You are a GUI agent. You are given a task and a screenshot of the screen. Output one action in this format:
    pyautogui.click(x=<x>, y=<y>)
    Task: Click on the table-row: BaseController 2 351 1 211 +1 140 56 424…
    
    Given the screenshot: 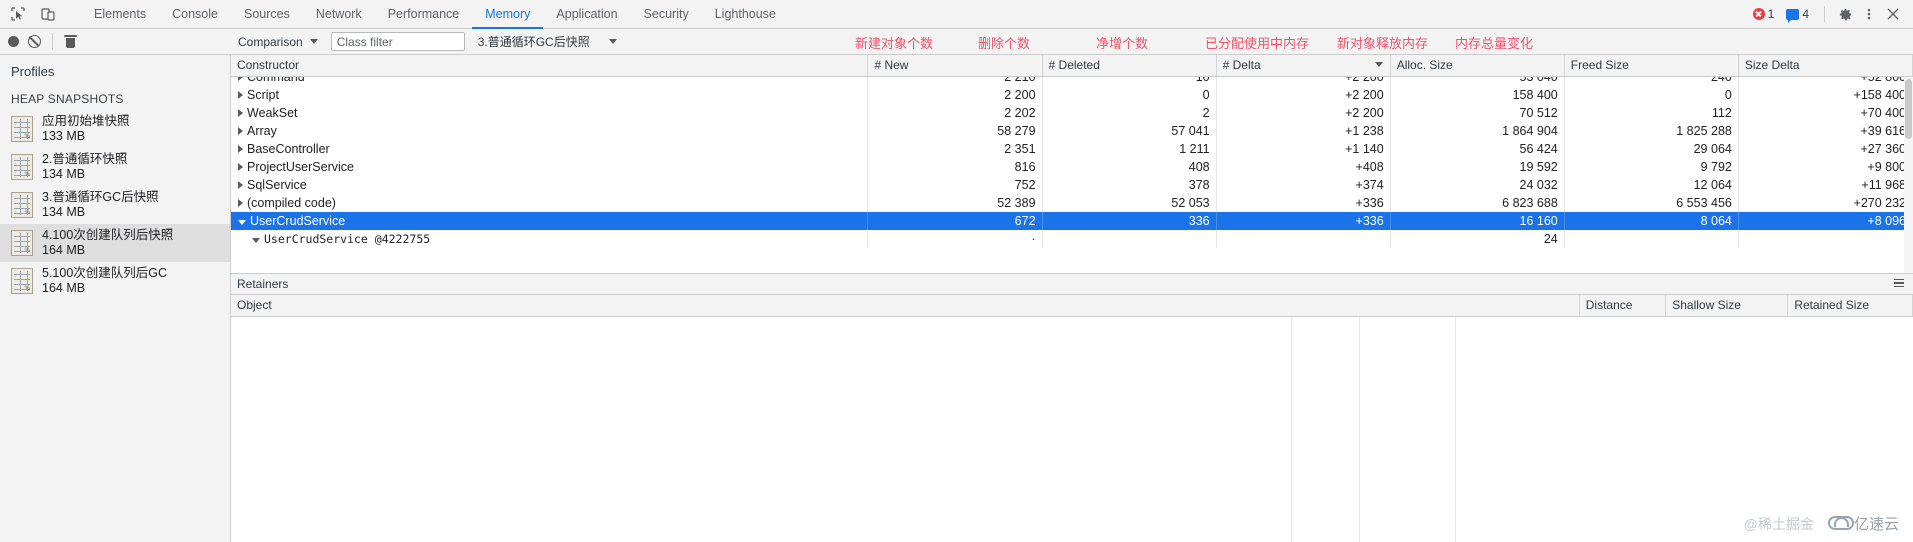 What is the action you would take?
    pyautogui.click(x=1072, y=149)
    